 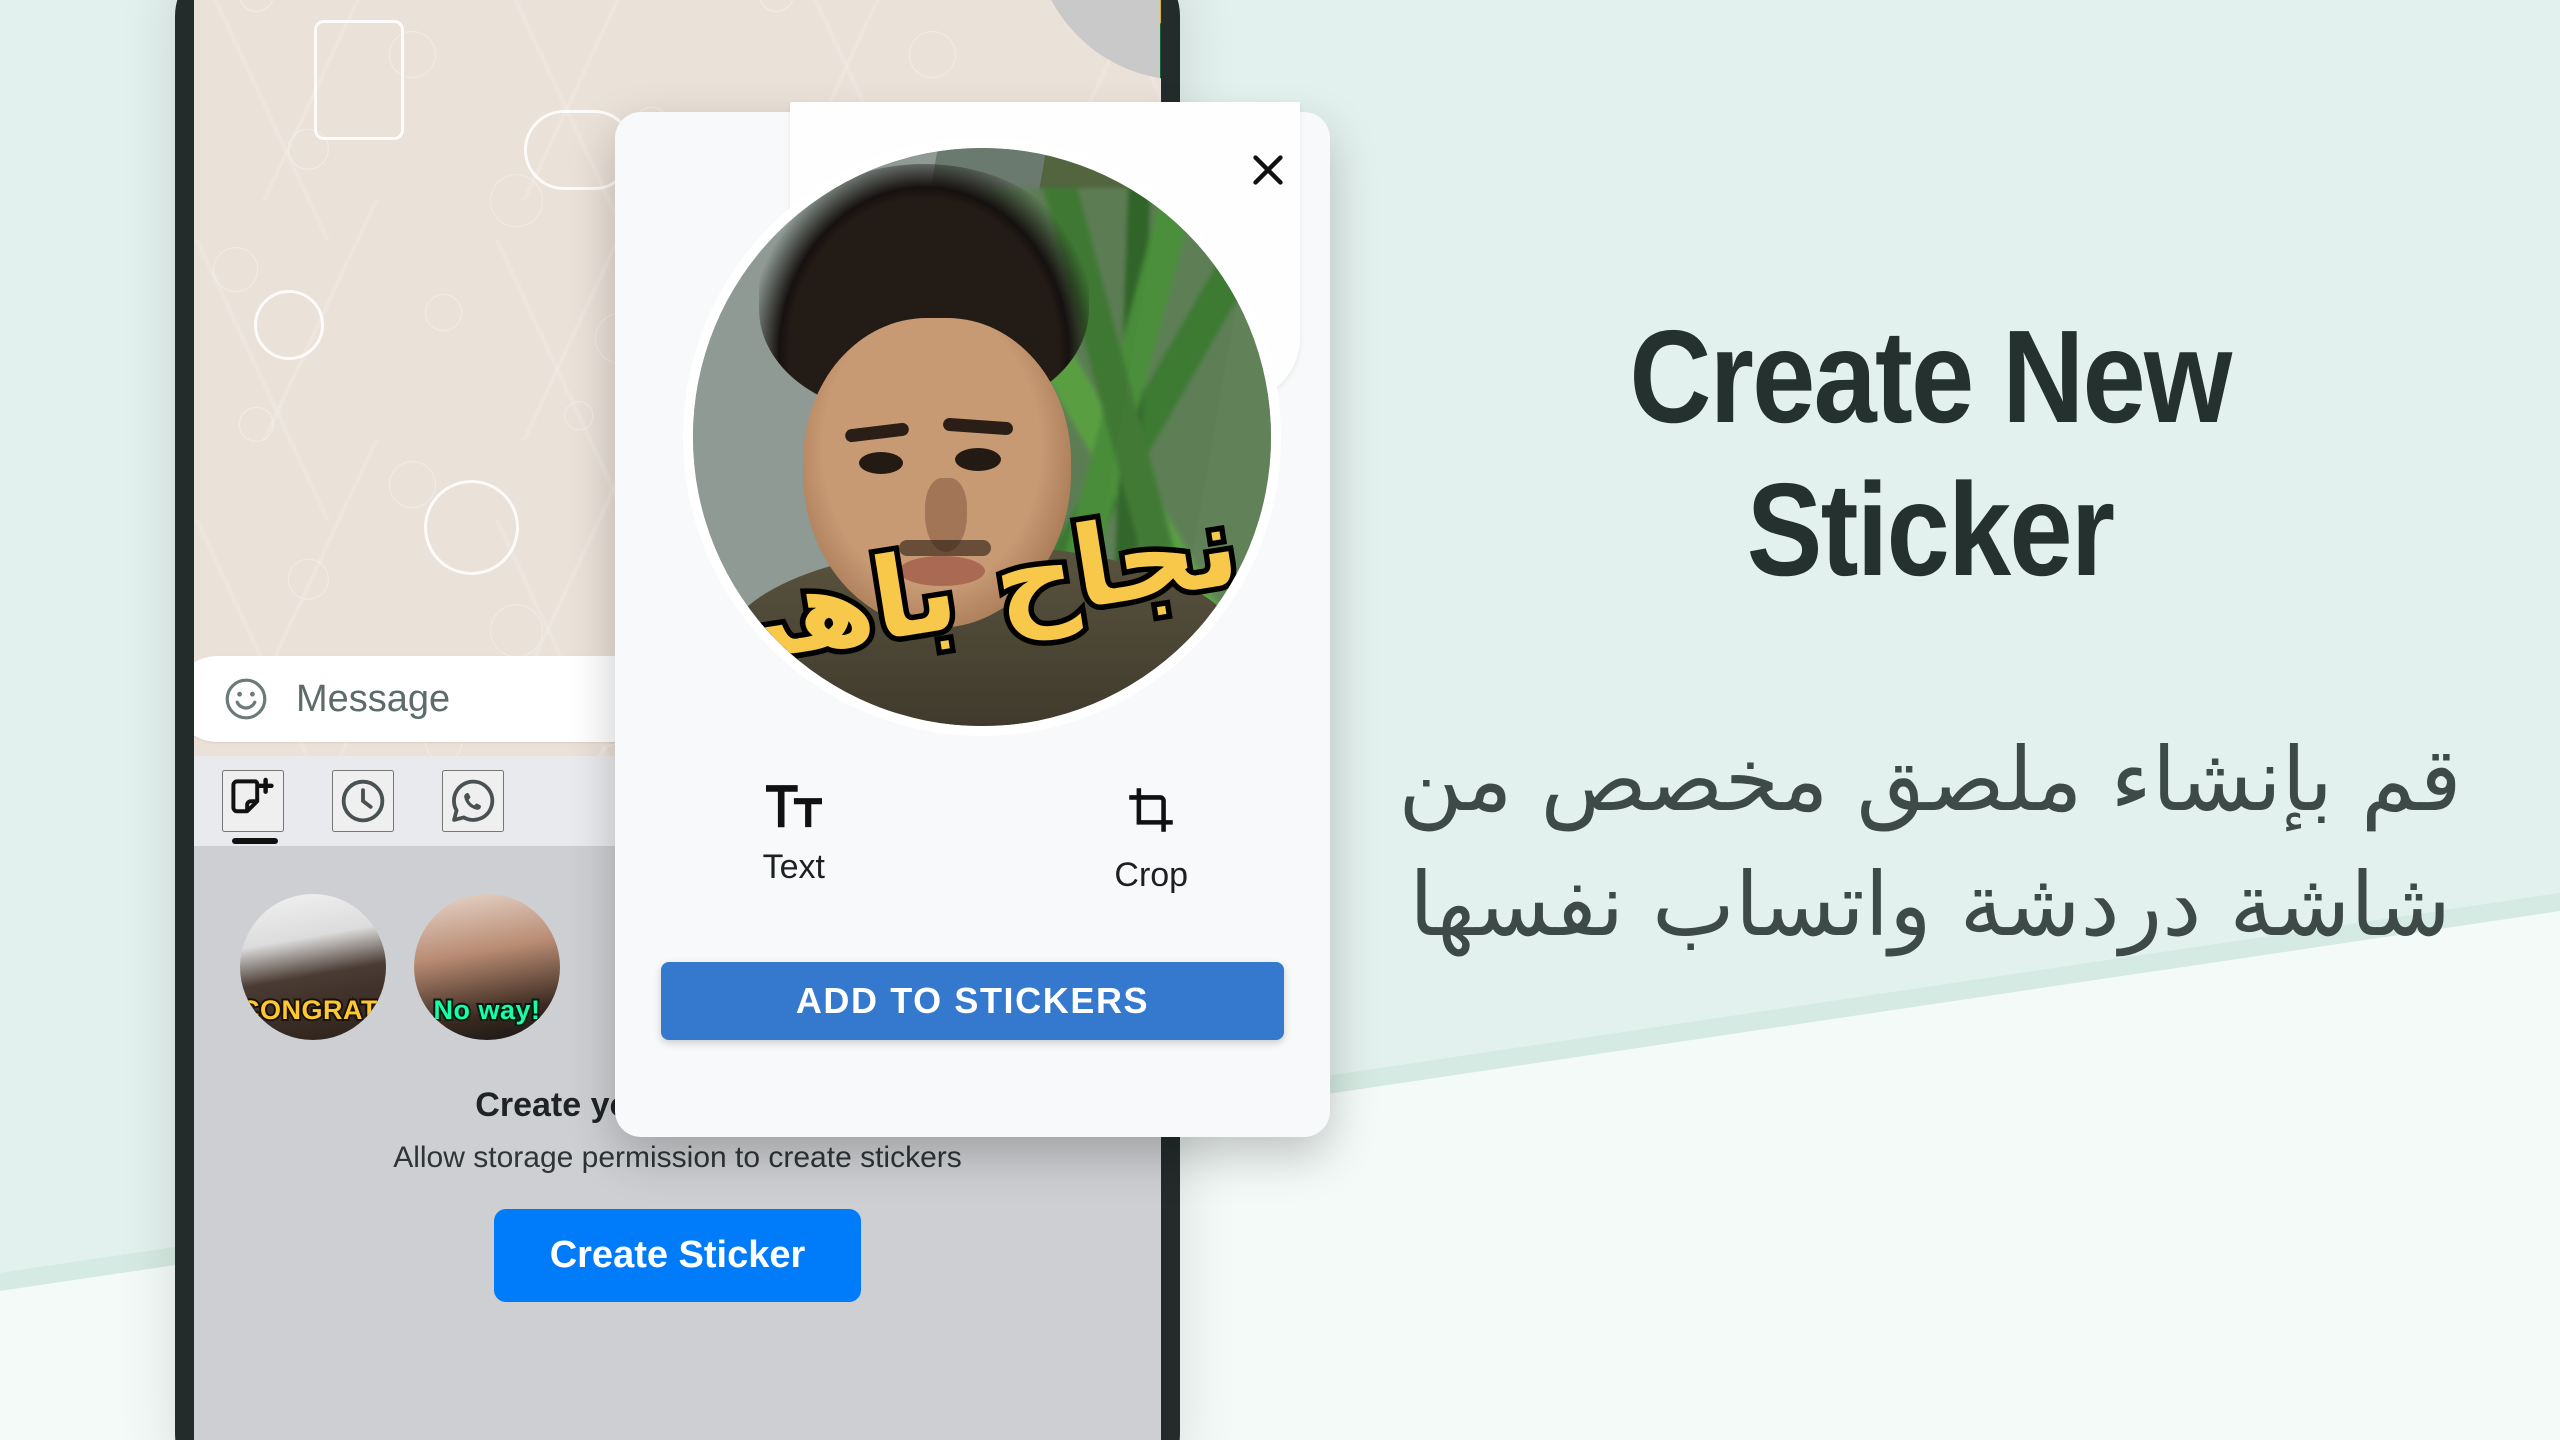 What do you see at coordinates (1930, 530) in the screenshot?
I see `promo-title-line-2: Sticker` at bounding box center [1930, 530].